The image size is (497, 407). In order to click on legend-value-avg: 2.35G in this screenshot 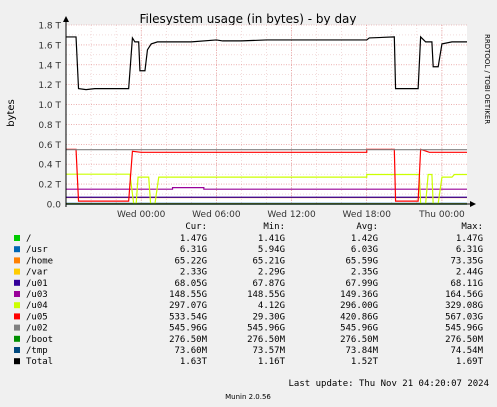, I will do `click(364, 273)`.